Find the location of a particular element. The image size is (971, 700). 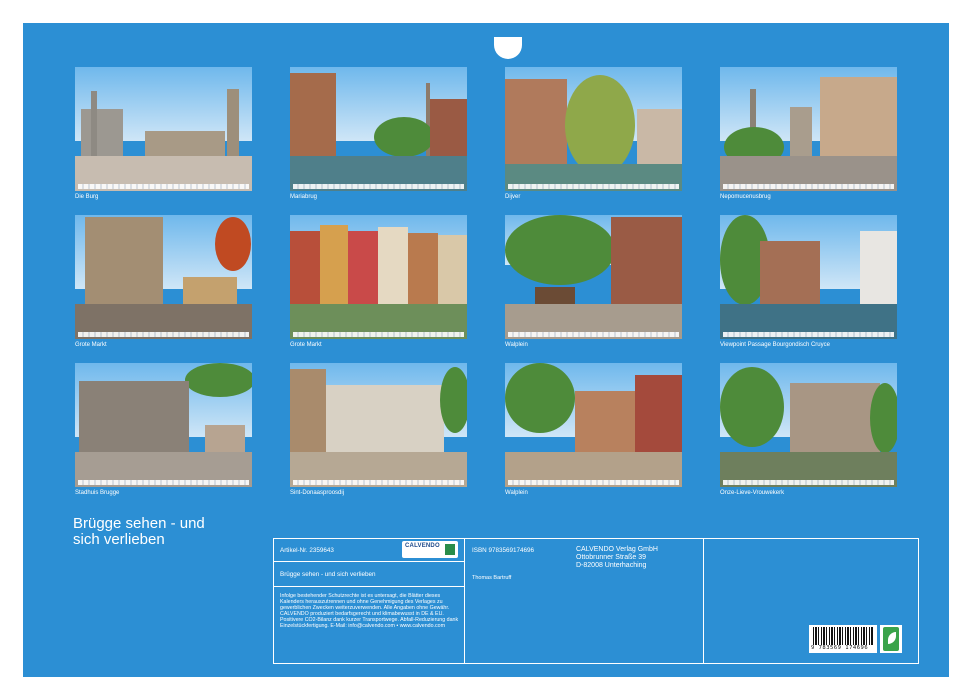

publisher-name: CALVENDO Verlag GmbH is located at coordinates (617, 549).